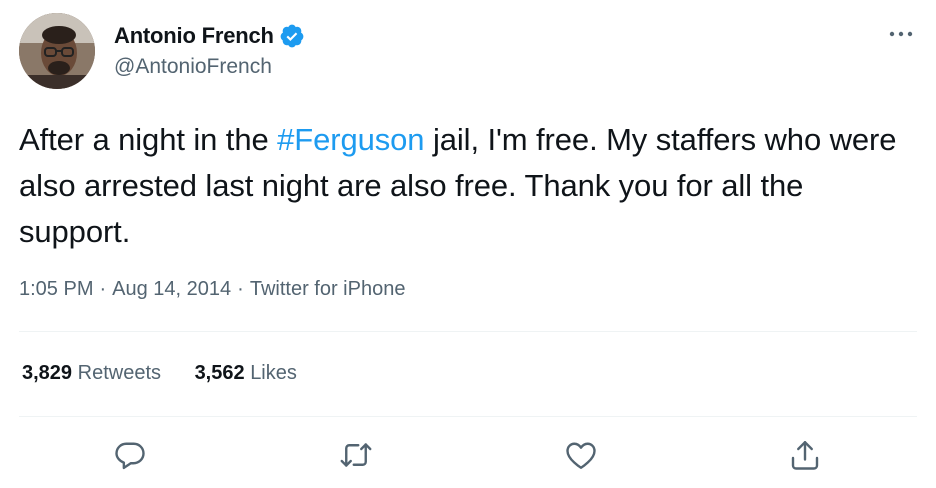  What do you see at coordinates (47, 373) in the screenshot?
I see `retweets-count: 3,829` at bounding box center [47, 373].